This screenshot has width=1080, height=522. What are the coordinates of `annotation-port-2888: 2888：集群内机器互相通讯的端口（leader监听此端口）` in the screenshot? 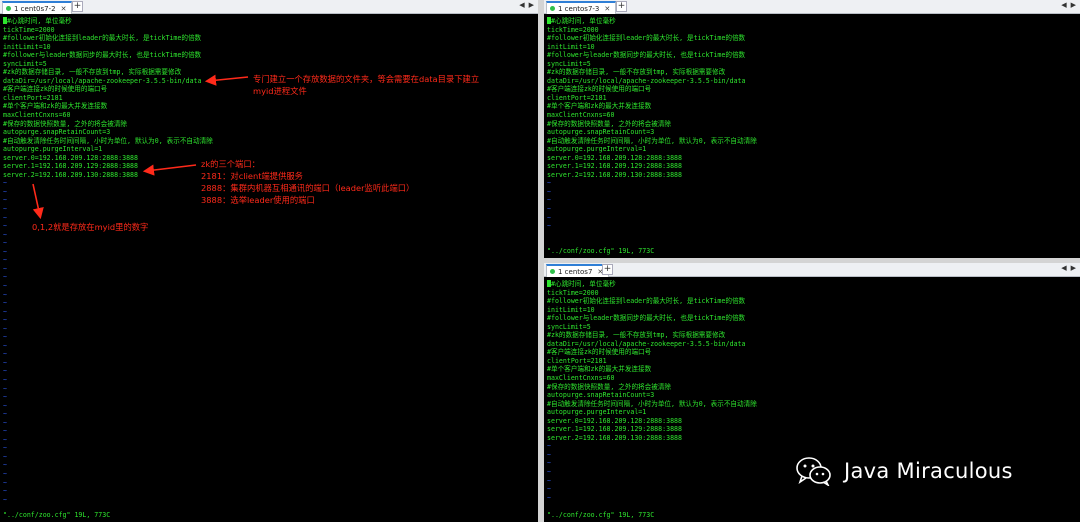 It's located at (308, 188).